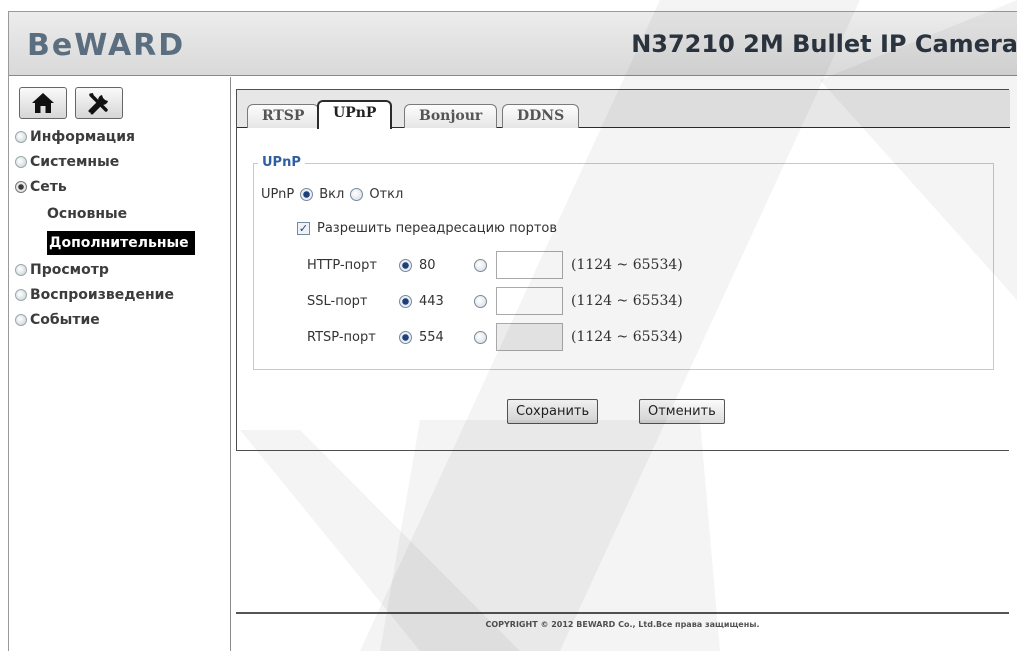  Describe the element at coordinates (281, 162) in the screenshot. I see `upnp-legend: UPnP` at that location.